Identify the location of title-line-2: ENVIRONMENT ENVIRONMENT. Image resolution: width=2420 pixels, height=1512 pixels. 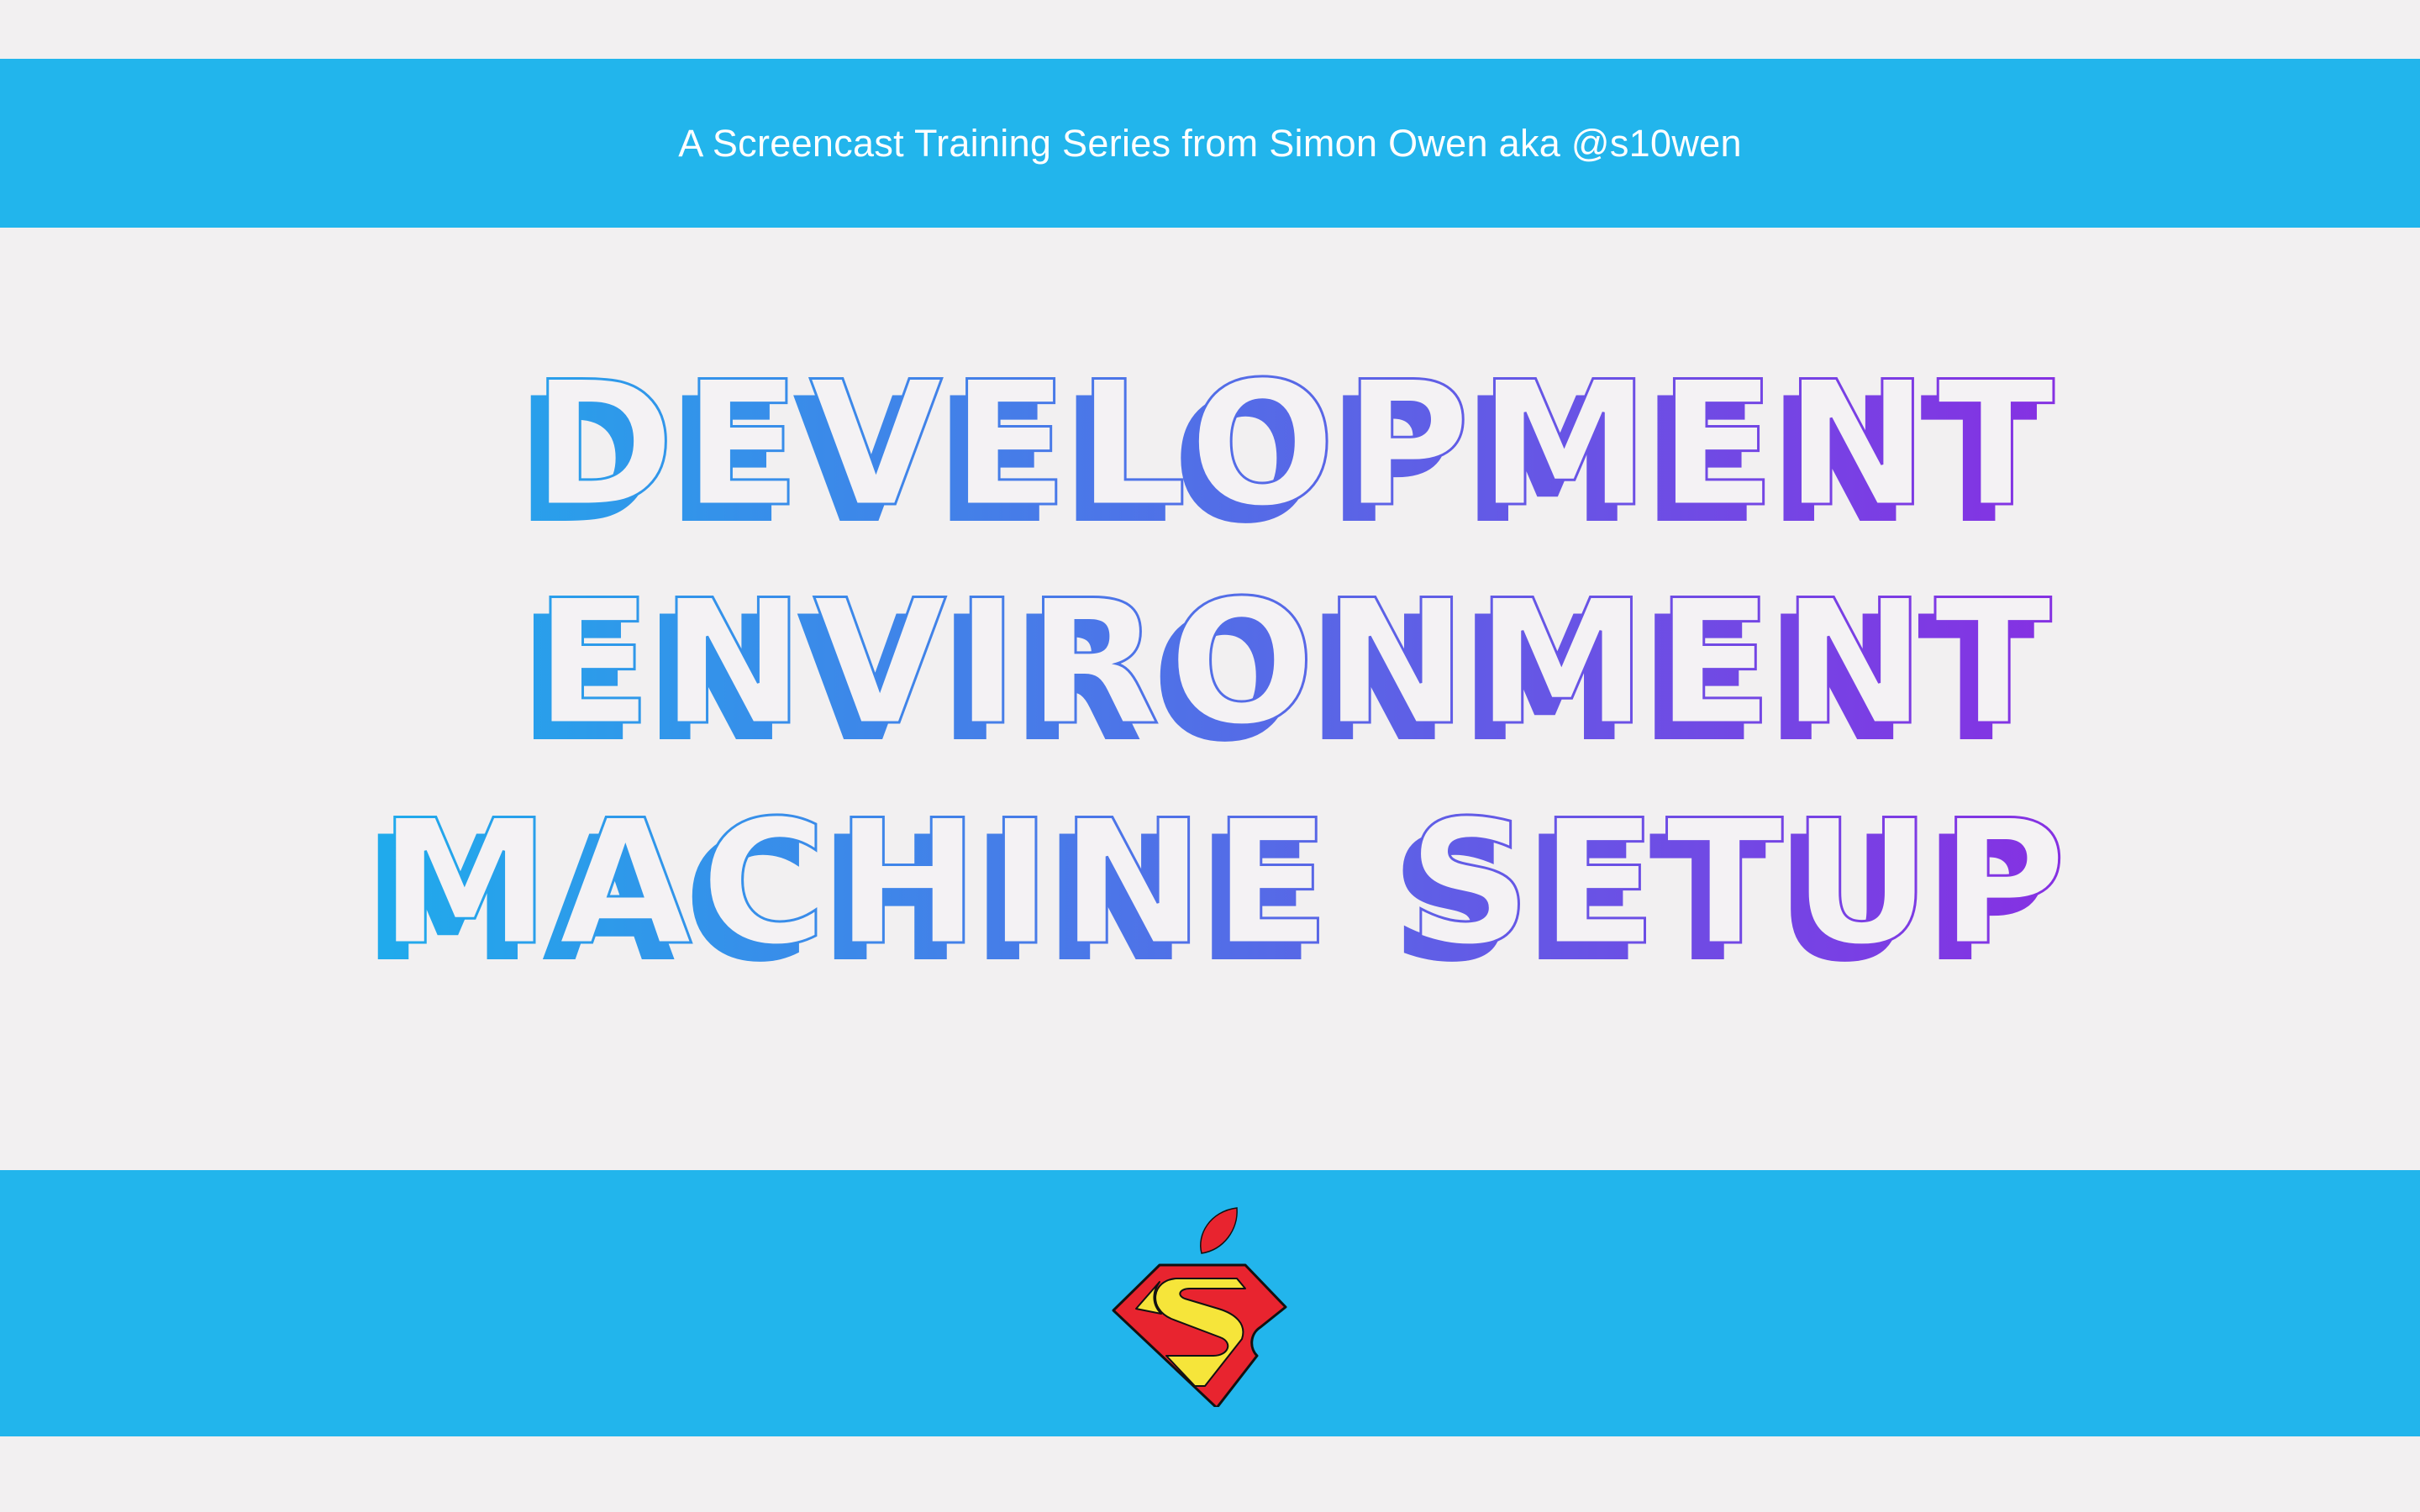
(1289, 672).